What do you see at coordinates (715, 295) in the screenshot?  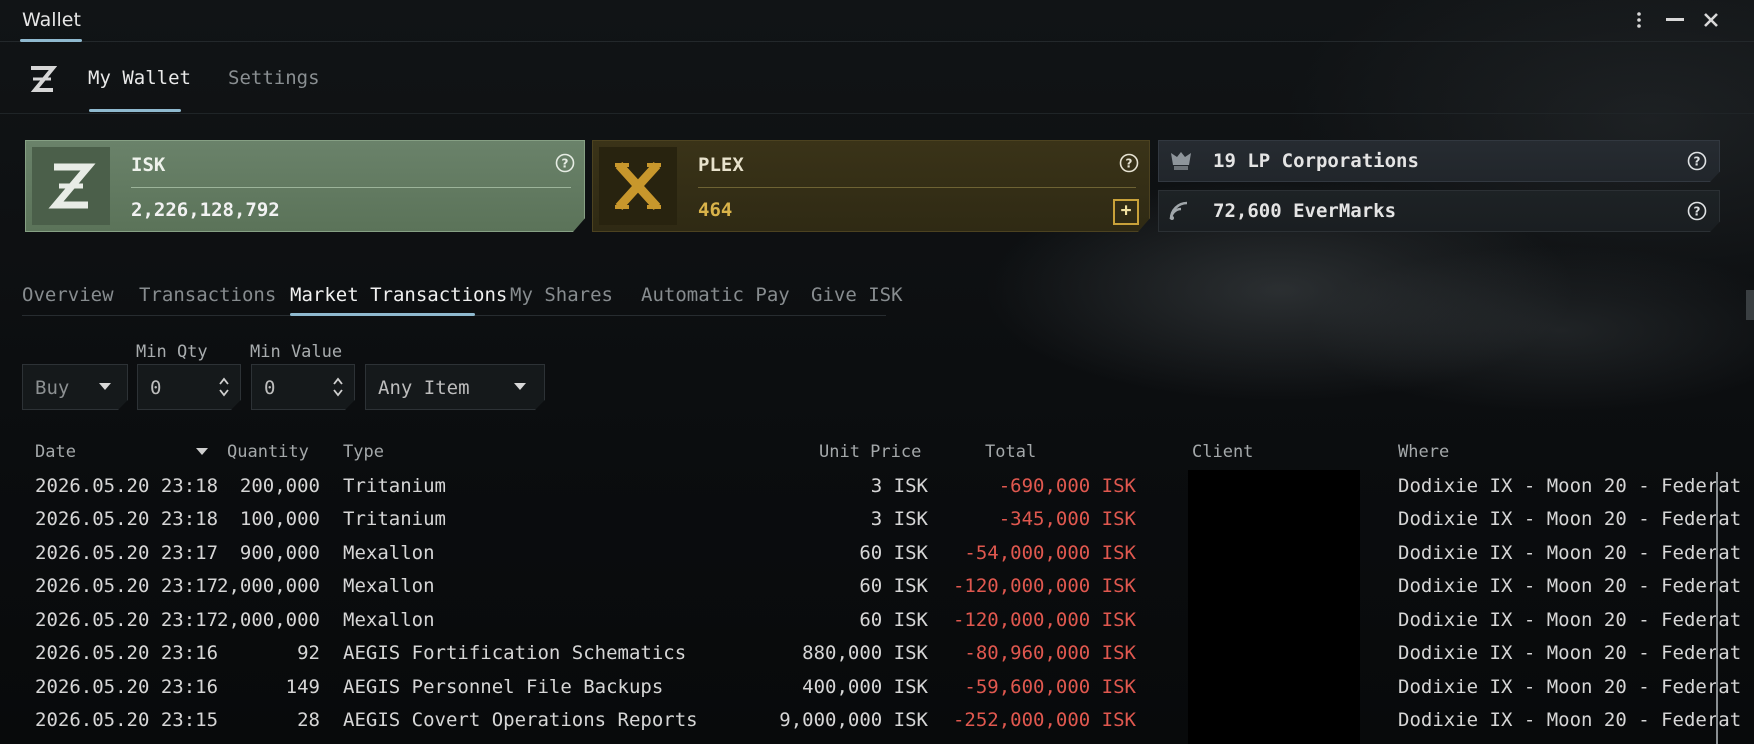 I see `tab-automatic-pay: Automatic Pay` at bounding box center [715, 295].